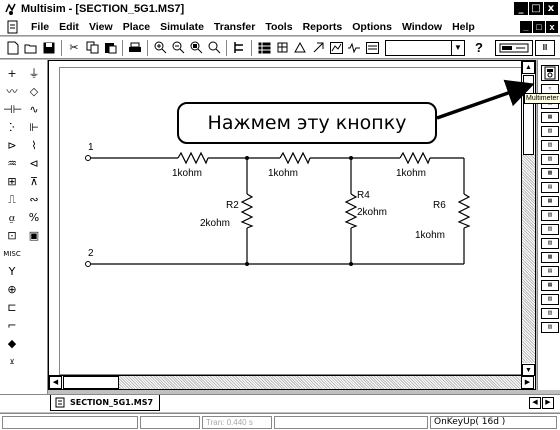 Image resolution: width=560 pixels, height=430 pixels. Describe the element at coordinates (550, 313) in the screenshot. I see `measurement-probe-icon: ▥` at that location.